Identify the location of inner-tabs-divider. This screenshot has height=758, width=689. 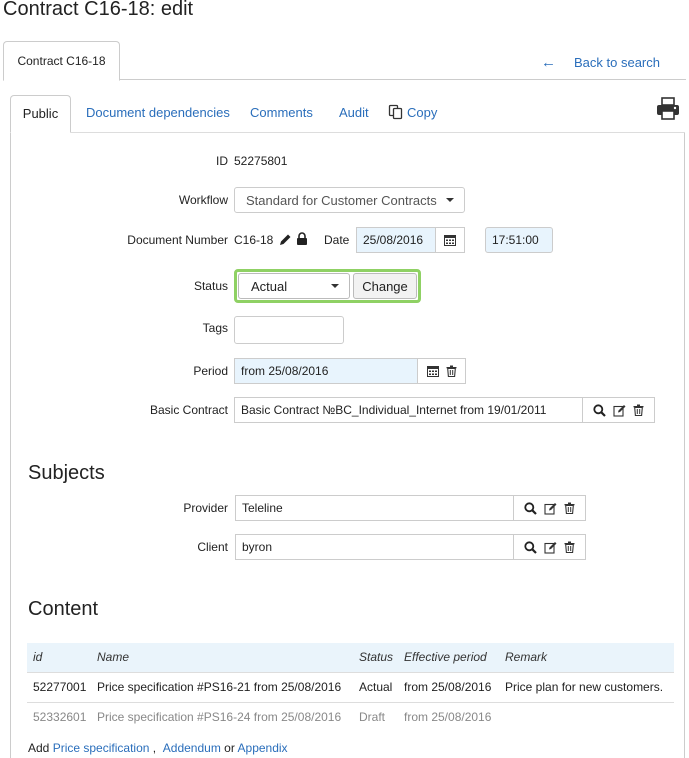
(347, 132).